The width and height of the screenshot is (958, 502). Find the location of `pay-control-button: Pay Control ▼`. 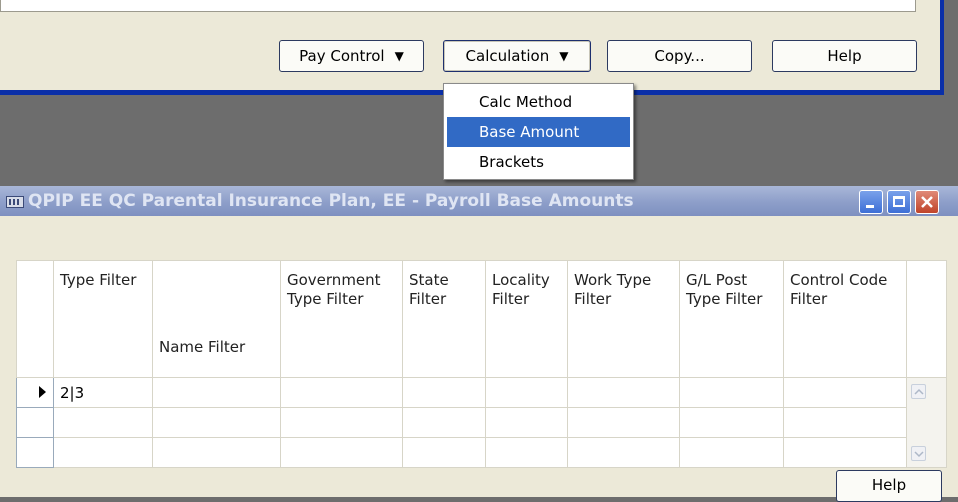

pay-control-button: Pay Control ▼ is located at coordinates (351, 56).